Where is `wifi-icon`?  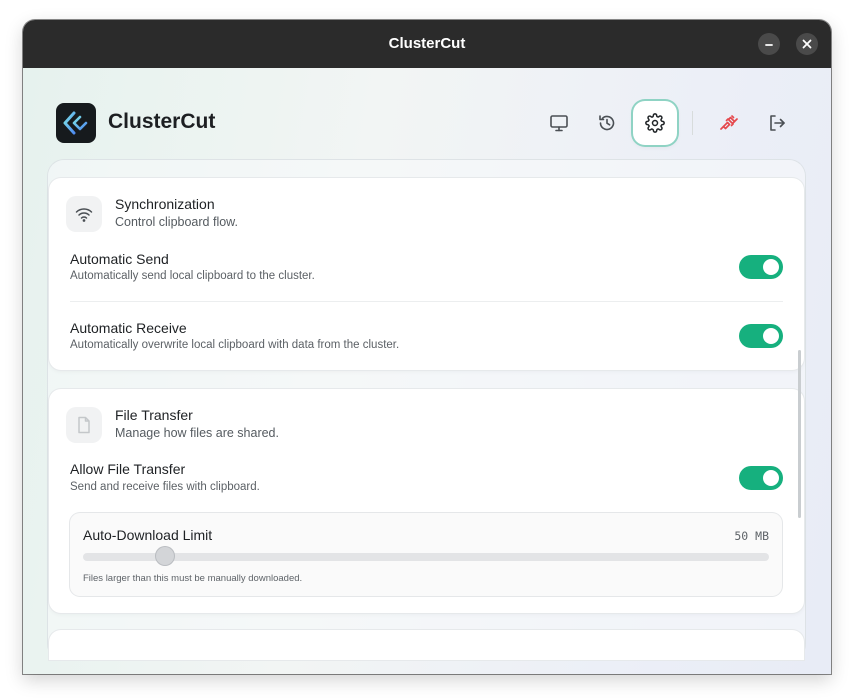
wifi-icon is located at coordinates (84, 215).